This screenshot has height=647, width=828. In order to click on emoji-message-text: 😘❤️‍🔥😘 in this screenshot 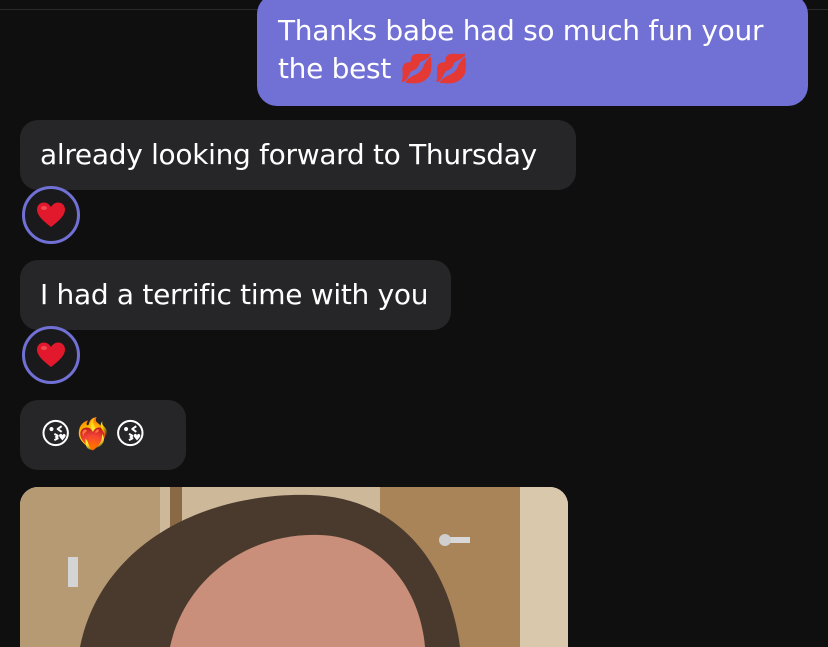, I will do `click(94, 434)`.